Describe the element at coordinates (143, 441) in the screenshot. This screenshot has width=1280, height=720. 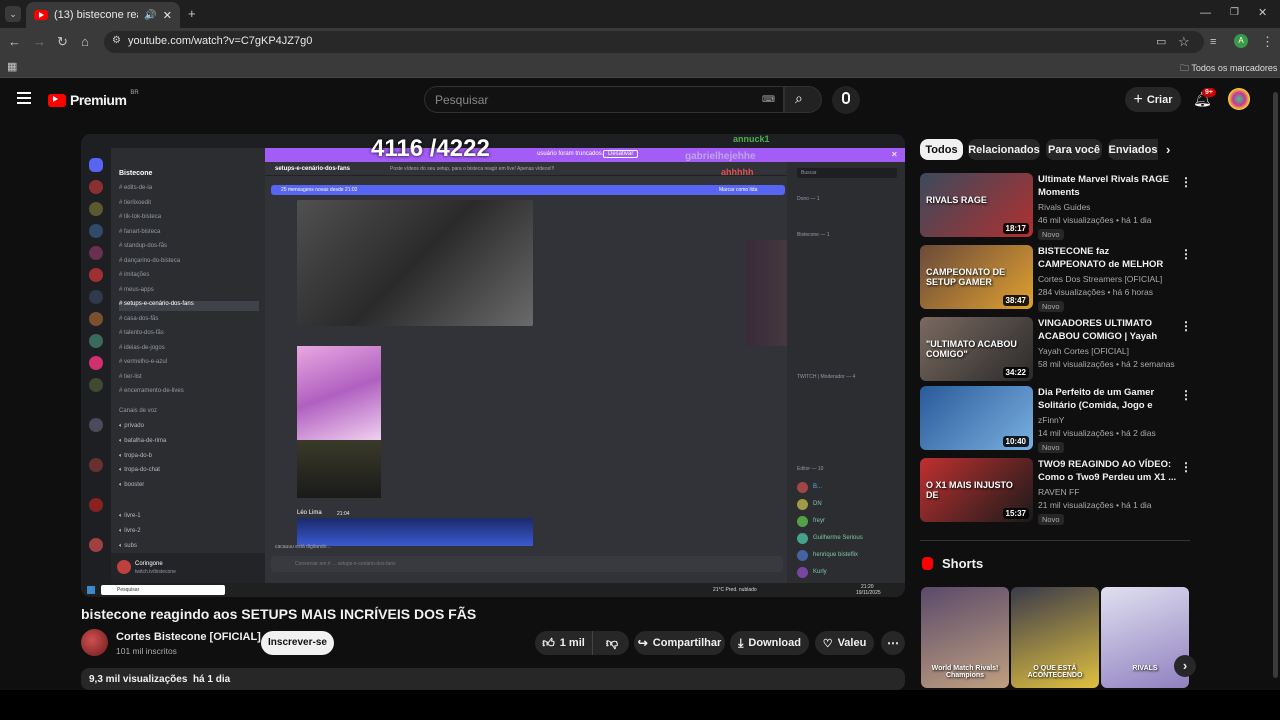
I see `discord-voice-item: 🔈︎ batalha-de-rima` at that location.